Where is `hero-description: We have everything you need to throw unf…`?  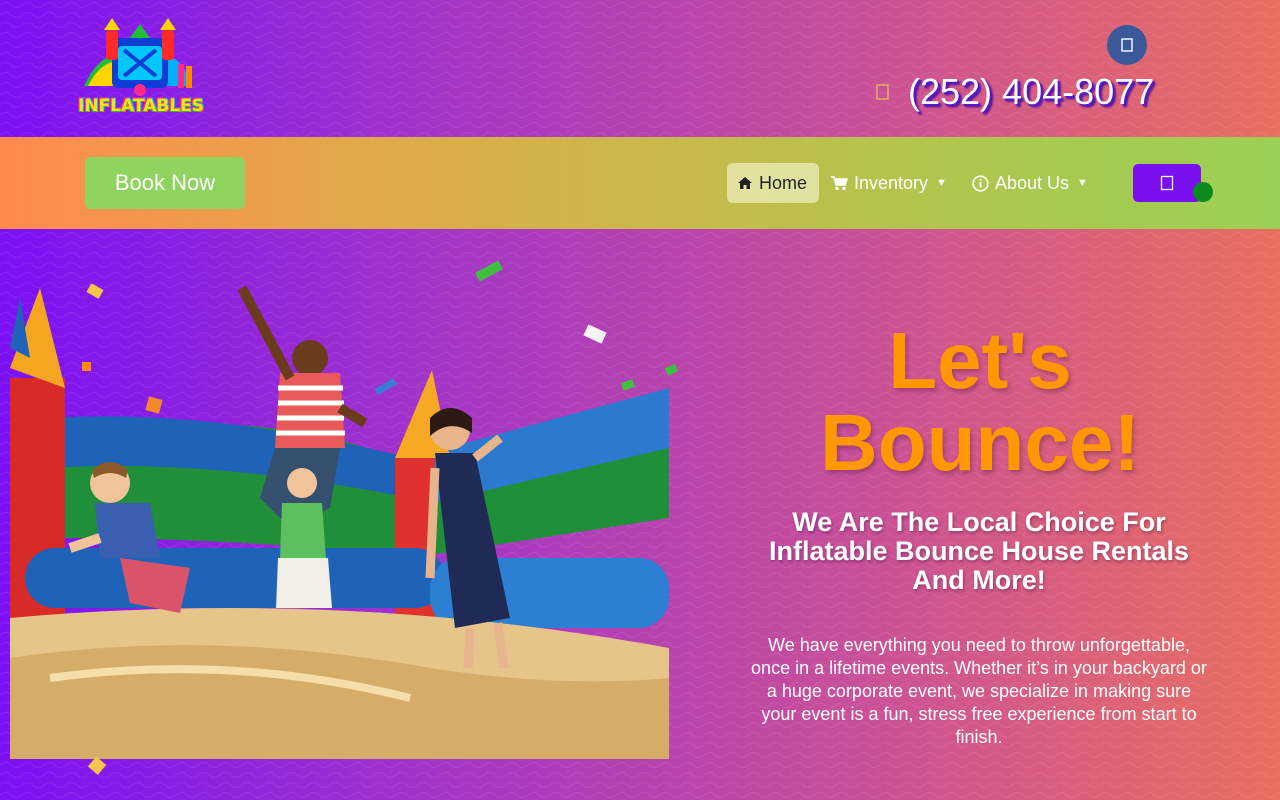
hero-description: We have everything you need to throw unf… is located at coordinates (979, 691).